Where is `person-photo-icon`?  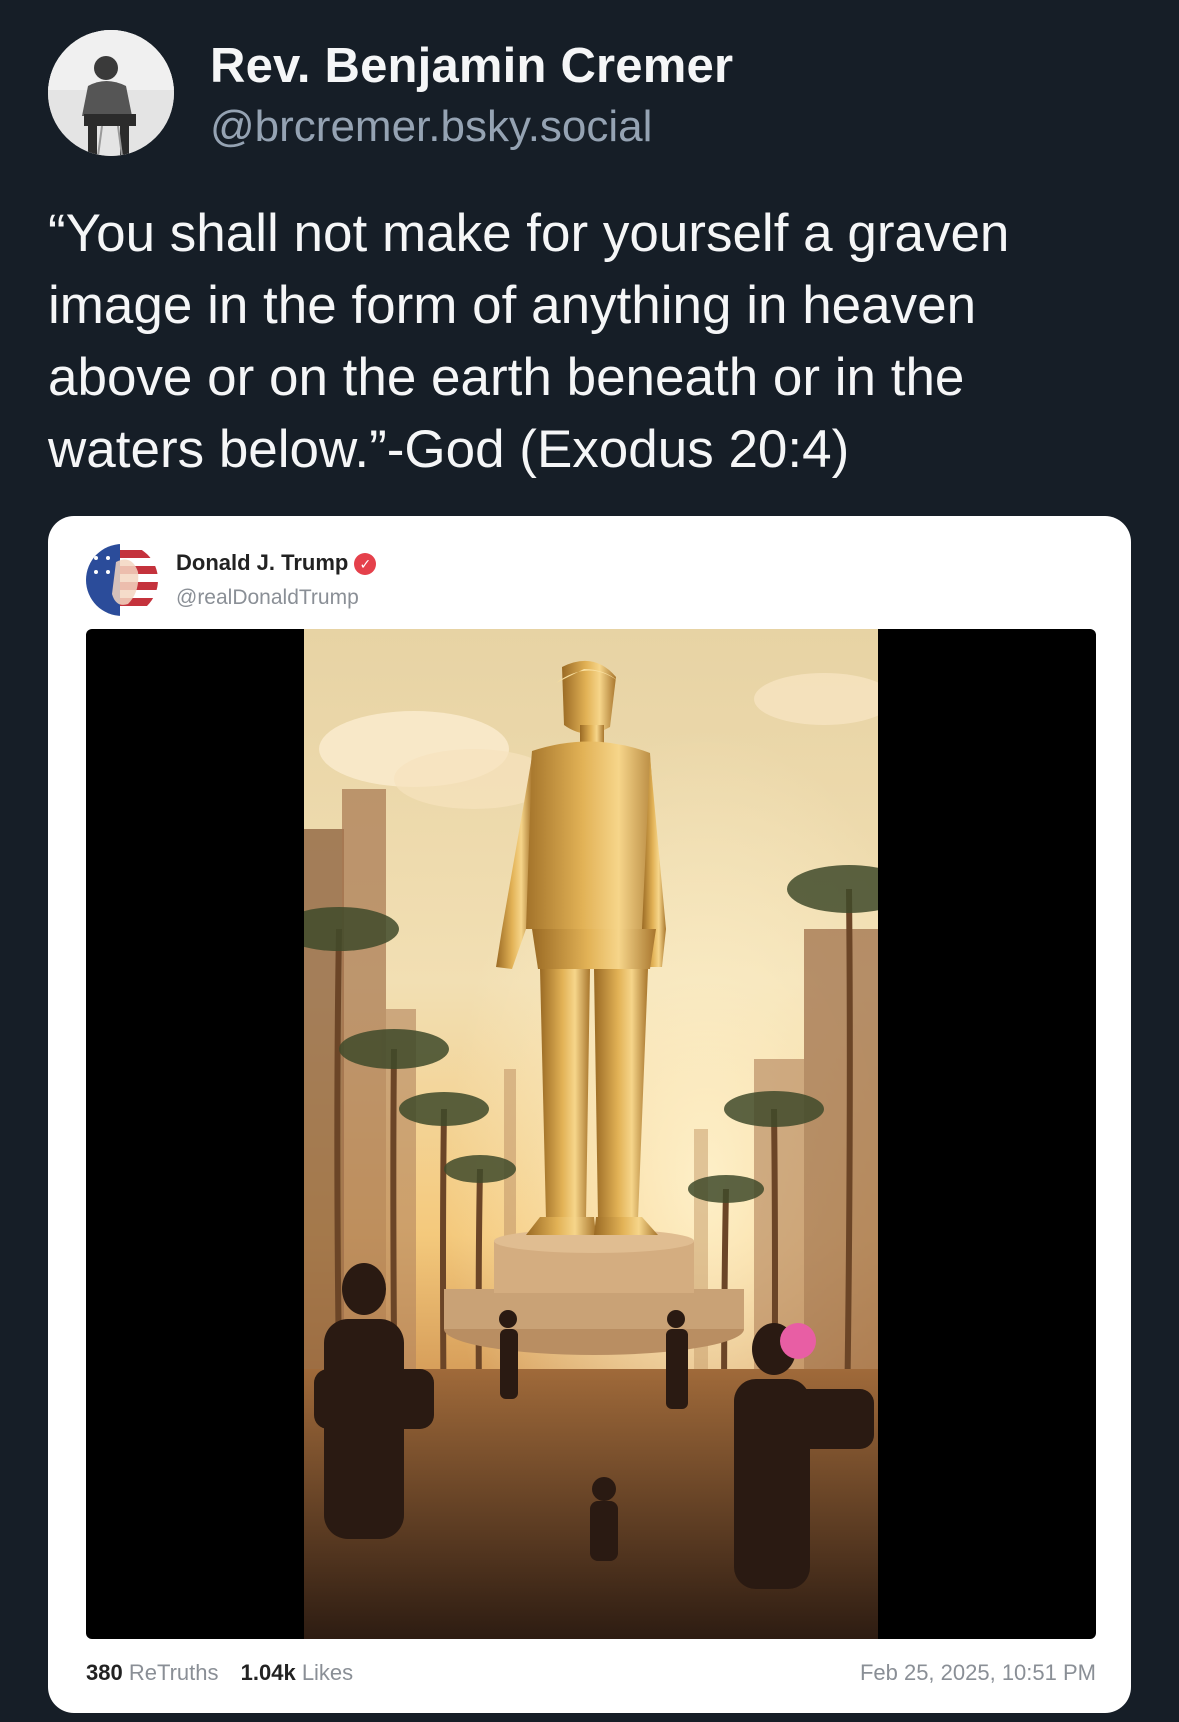
person-photo-icon is located at coordinates (111, 93).